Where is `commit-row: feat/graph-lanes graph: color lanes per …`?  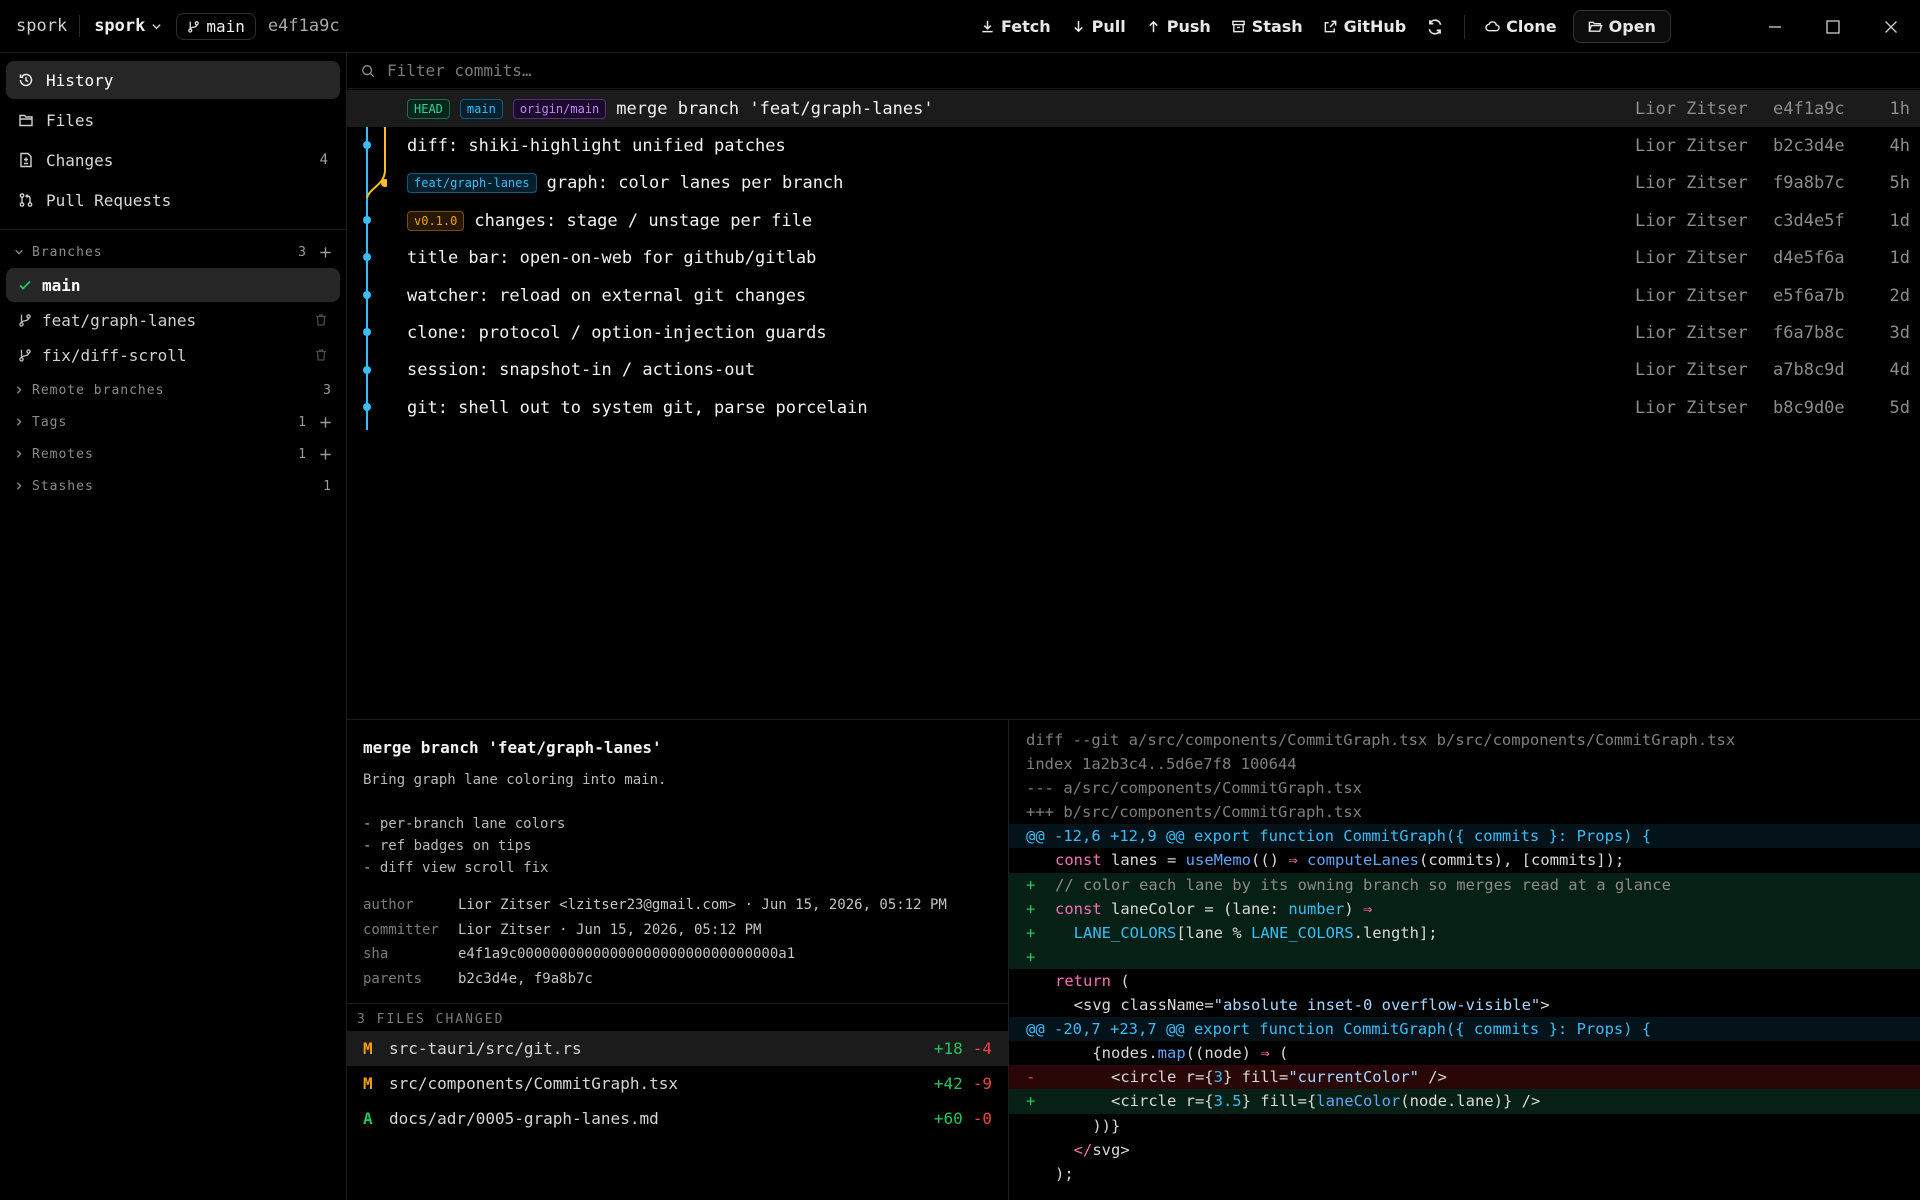 commit-row: feat/graph-lanes graph: color lanes per … is located at coordinates (1133, 183).